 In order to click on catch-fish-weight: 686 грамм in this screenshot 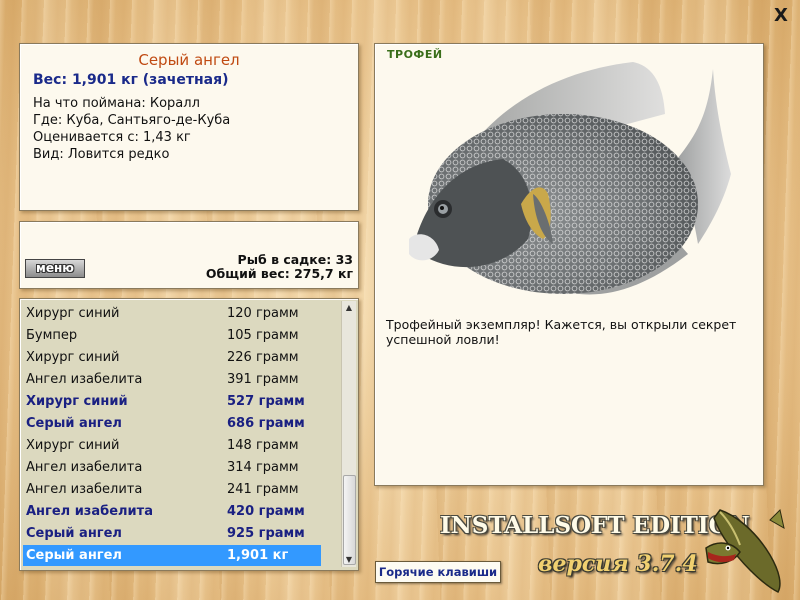, I will do `click(266, 423)`.